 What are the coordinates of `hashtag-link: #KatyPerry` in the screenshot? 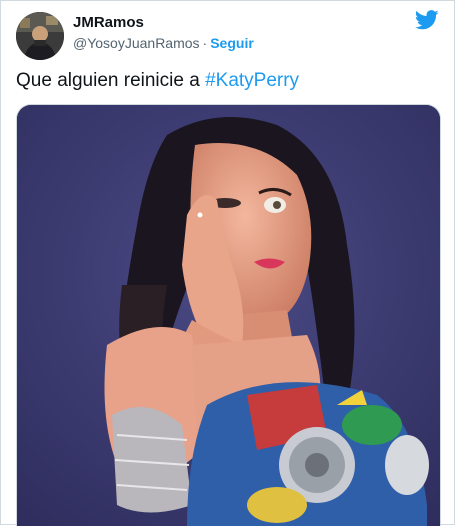 It's located at (252, 80).